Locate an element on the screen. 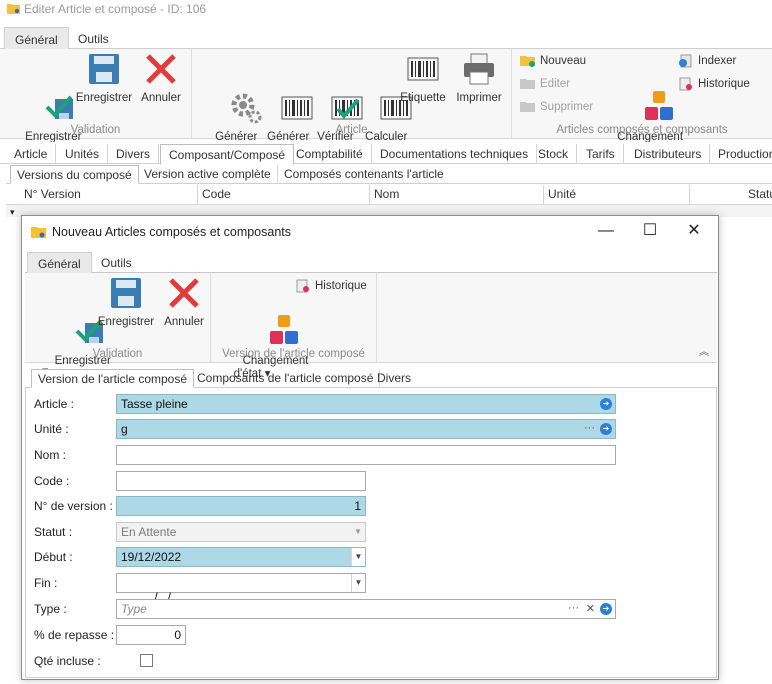  tab-composant-compose: Composant/Composé is located at coordinates (227, 154).